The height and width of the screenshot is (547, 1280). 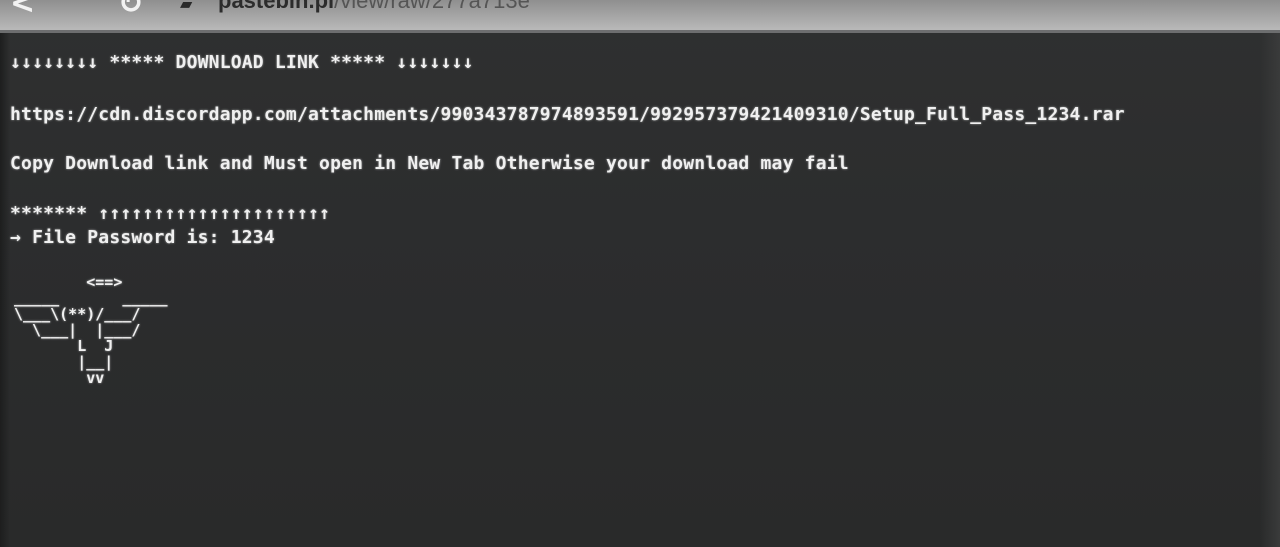 I want to click on url-host: pastebin.pl, so click(x=276, y=6).